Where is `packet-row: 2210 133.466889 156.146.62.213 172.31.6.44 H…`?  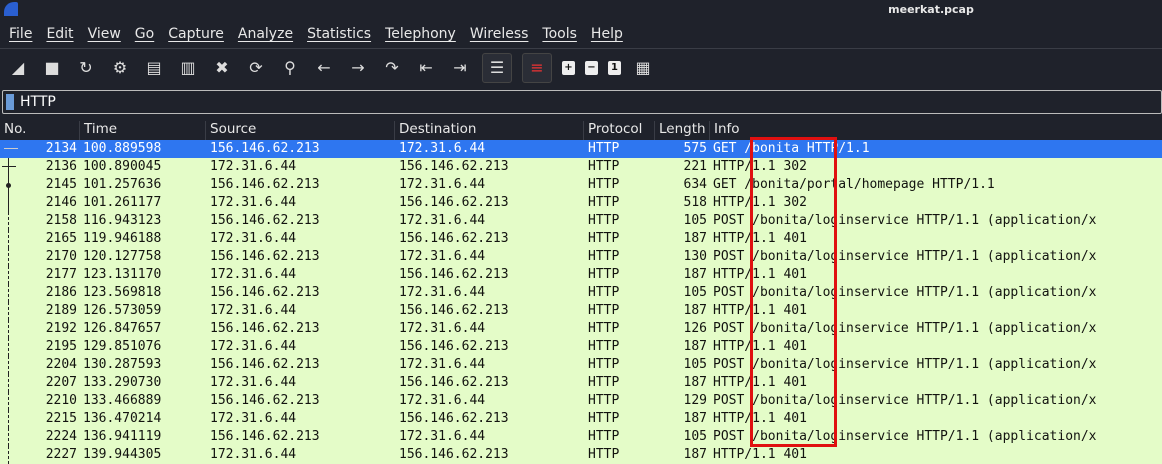
packet-row: 2210 133.466889 156.146.62.213 172.31.6.44 H… is located at coordinates (581, 401).